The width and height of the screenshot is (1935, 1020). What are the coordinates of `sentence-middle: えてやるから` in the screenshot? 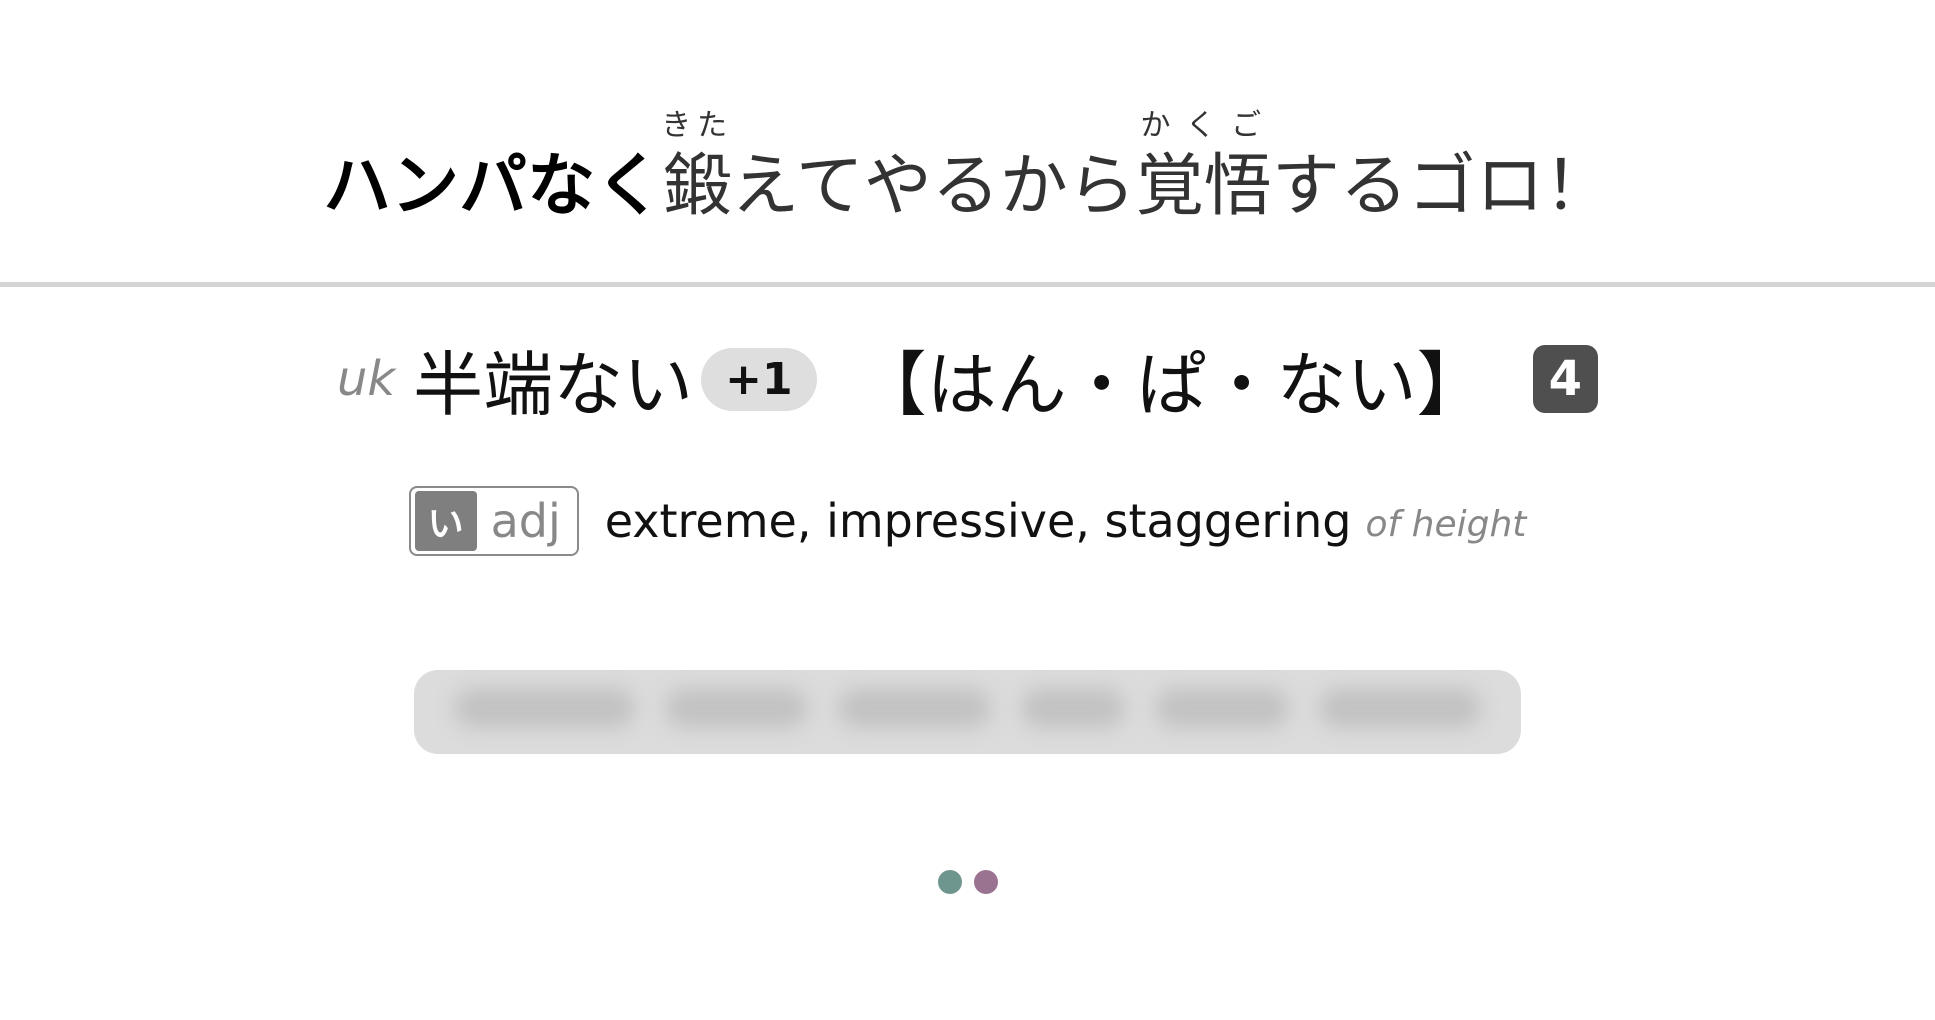 It's located at (933, 186).